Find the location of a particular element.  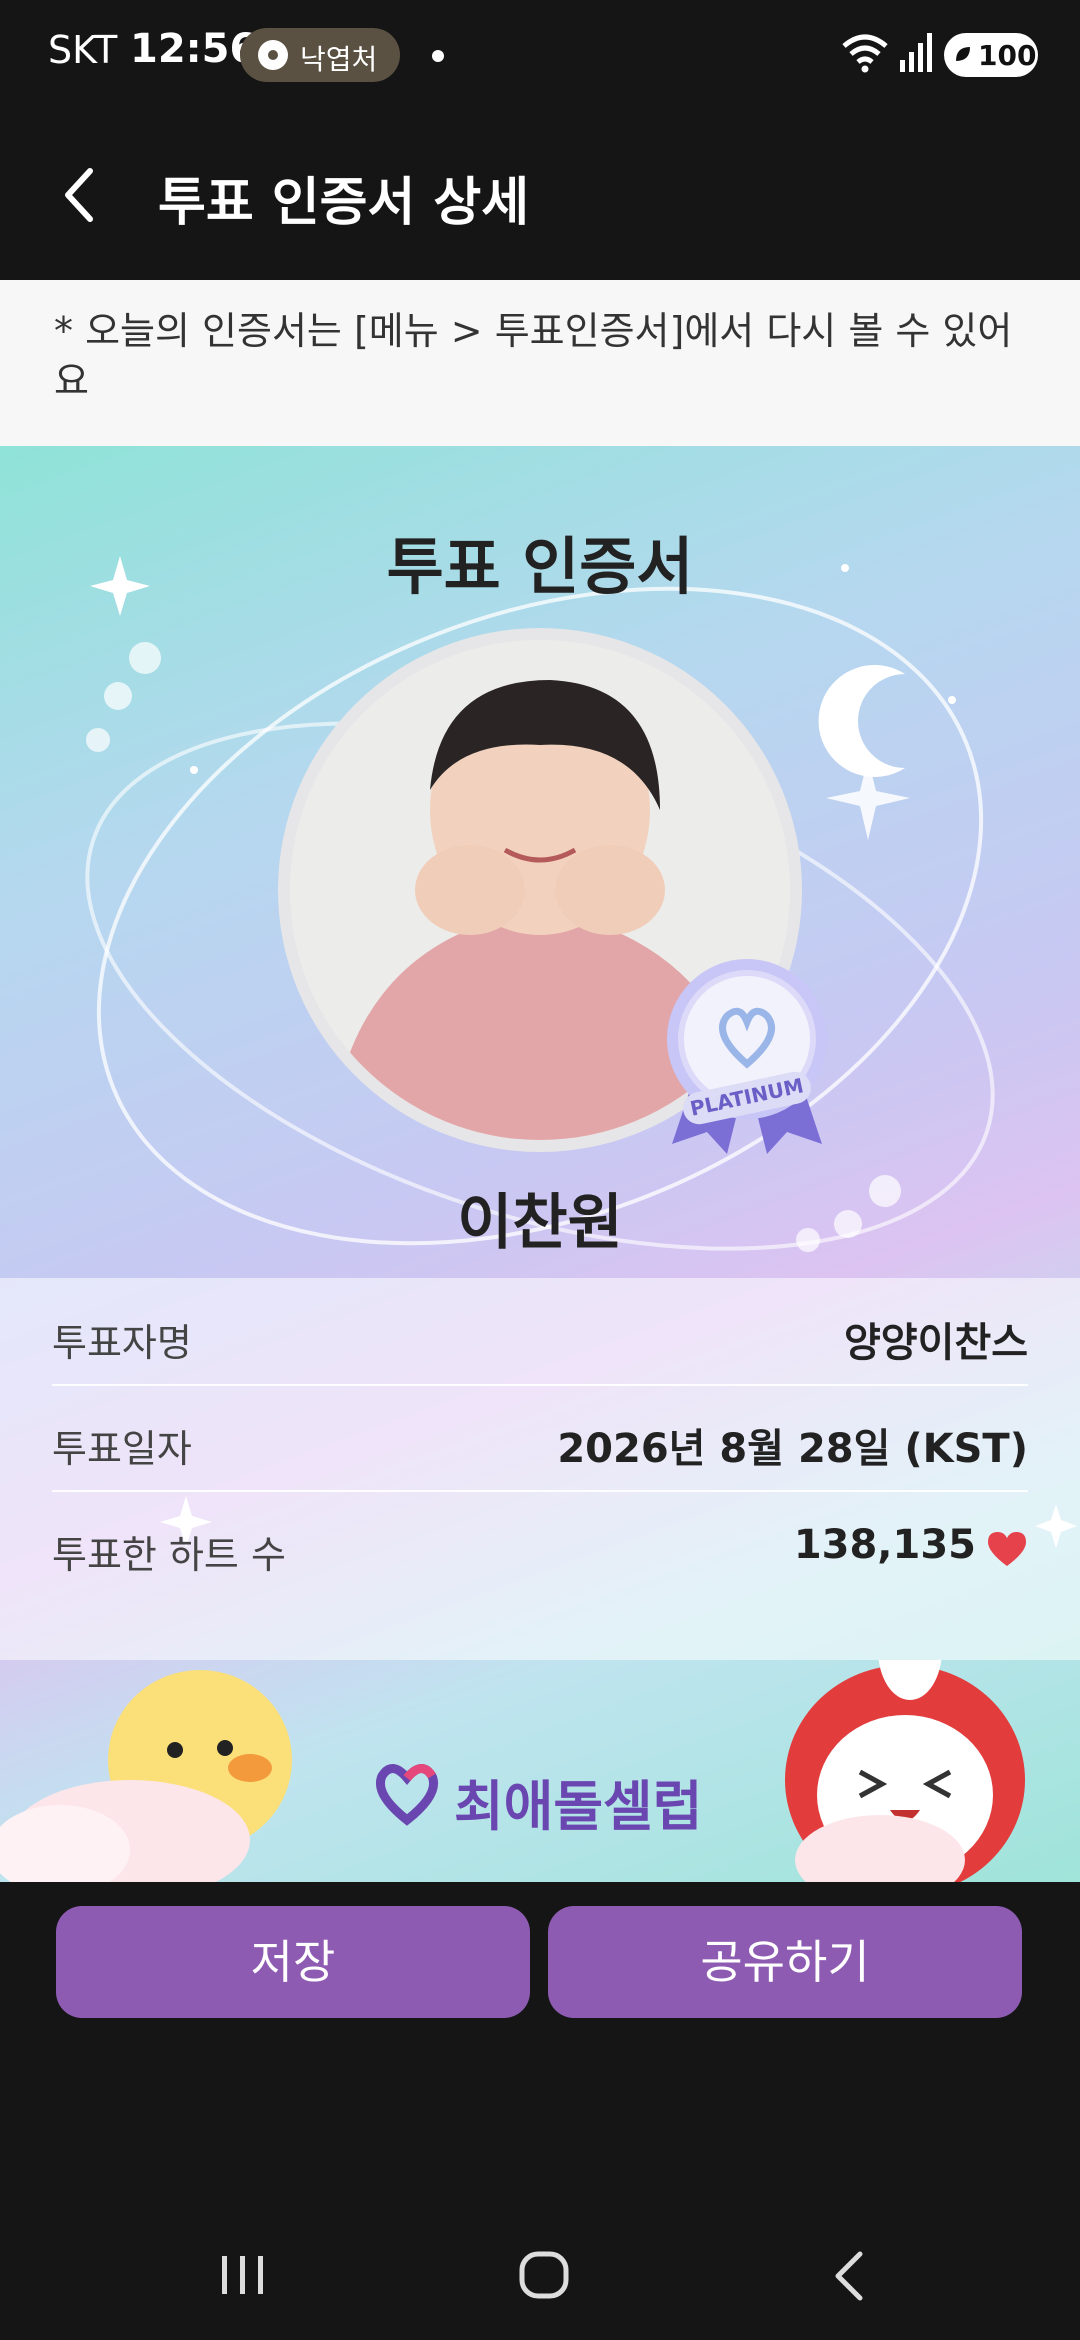

brand-logo: 최애돌셀럽 is located at coordinates (538, 1796).